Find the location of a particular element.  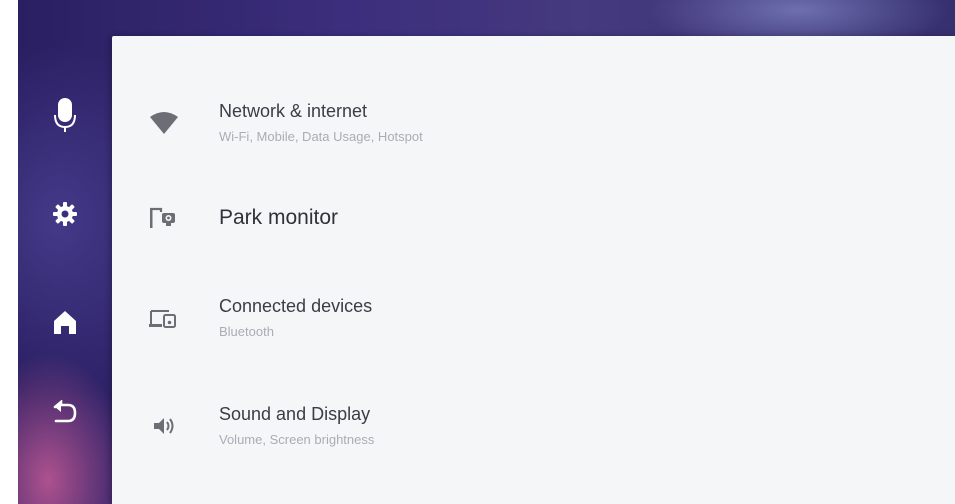

settings-item-subtitle: Bluetooth is located at coordinates (246, 331).